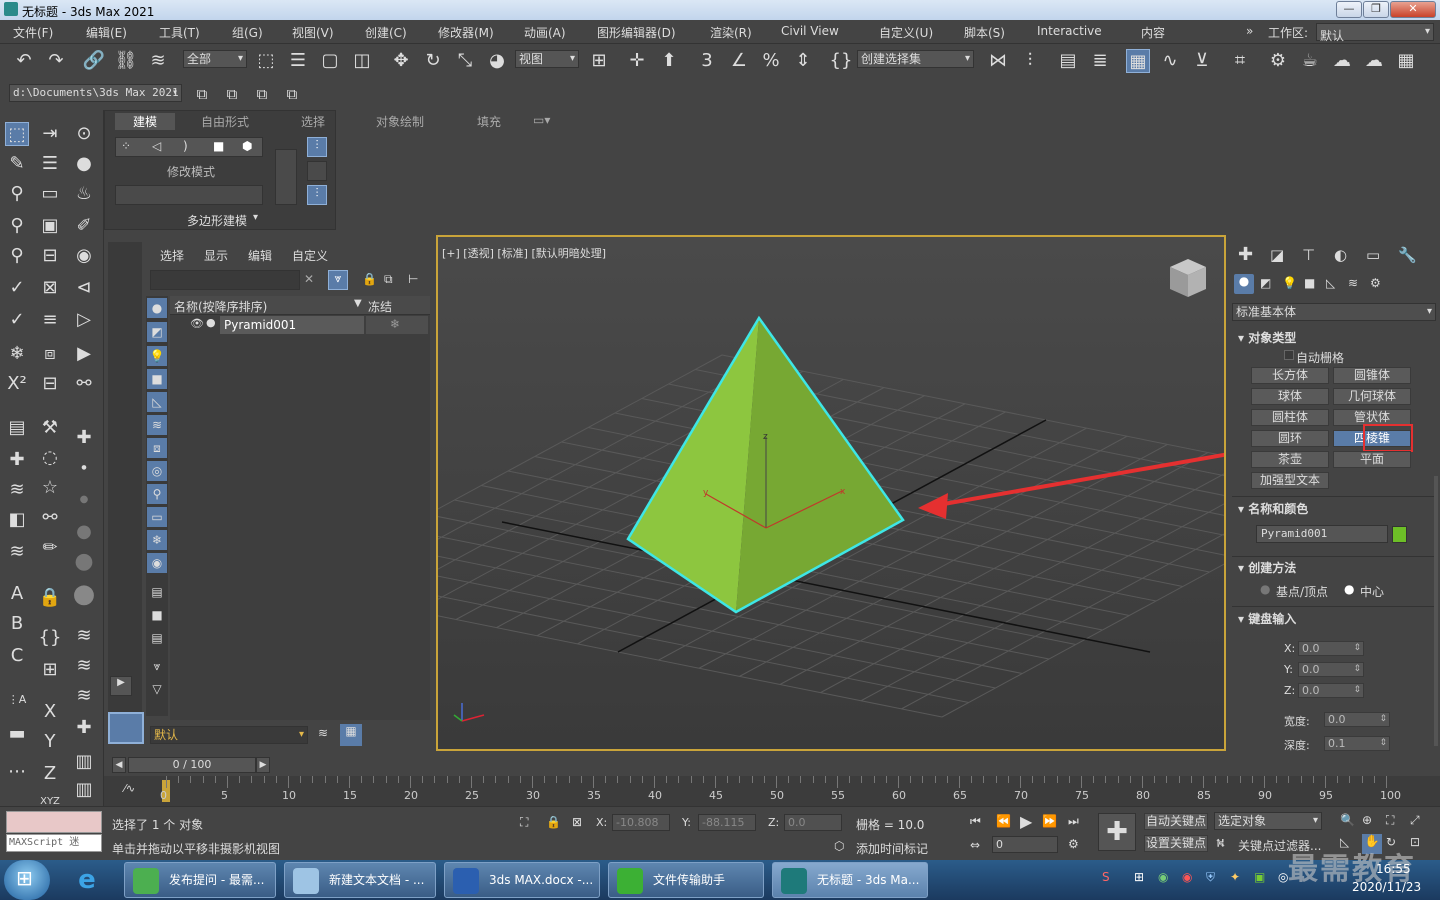  What do you see at coordinates (637, 61) in the screenshot?
I see `select-manipulate-icon: ✛` at bounding box center [637, 61].